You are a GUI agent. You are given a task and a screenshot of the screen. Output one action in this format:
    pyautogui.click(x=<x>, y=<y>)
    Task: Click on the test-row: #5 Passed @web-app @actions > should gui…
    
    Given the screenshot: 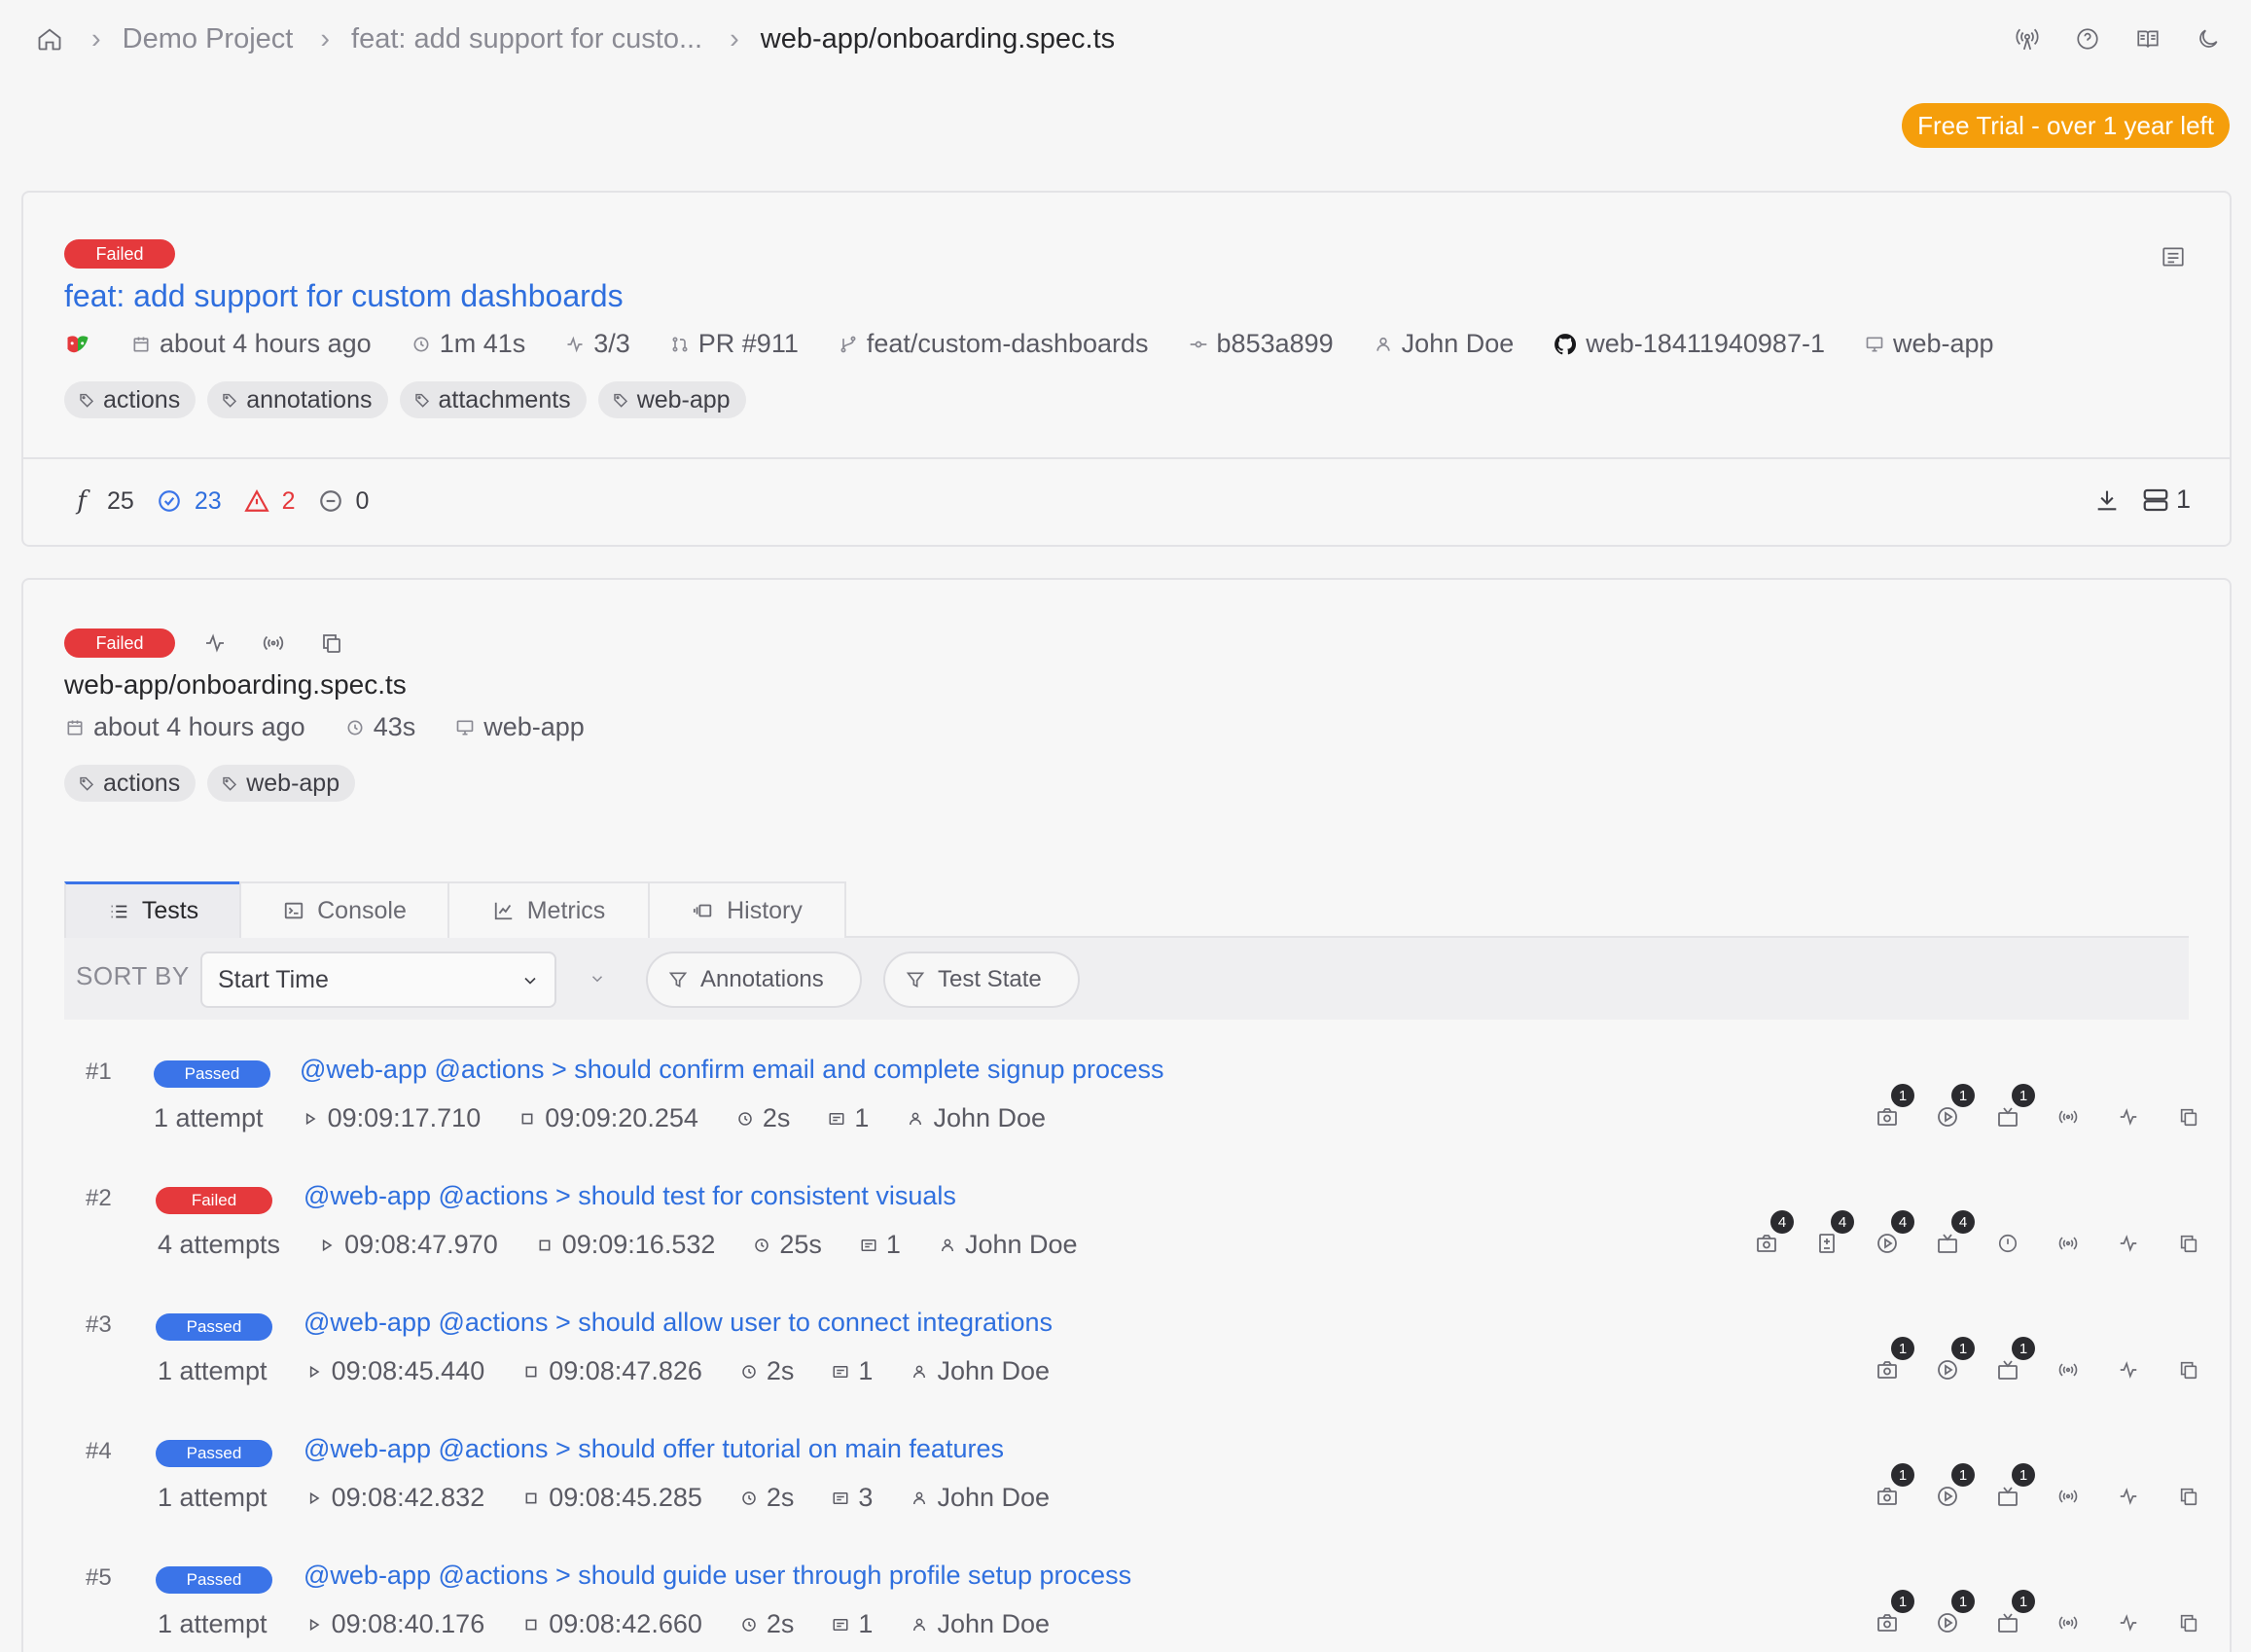 What is the action you would take?
    pyautogui.click(x=1127, y=1605)
    